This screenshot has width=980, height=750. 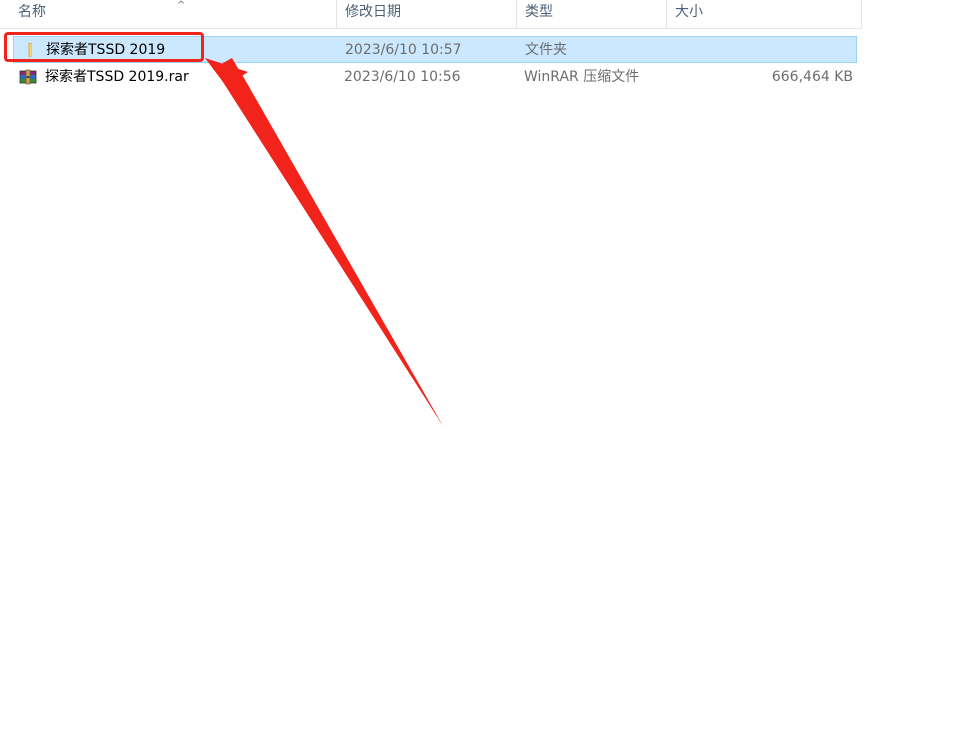 I want to click on file-type: WinRAR 压缩文件, so click(x=582, y=77).